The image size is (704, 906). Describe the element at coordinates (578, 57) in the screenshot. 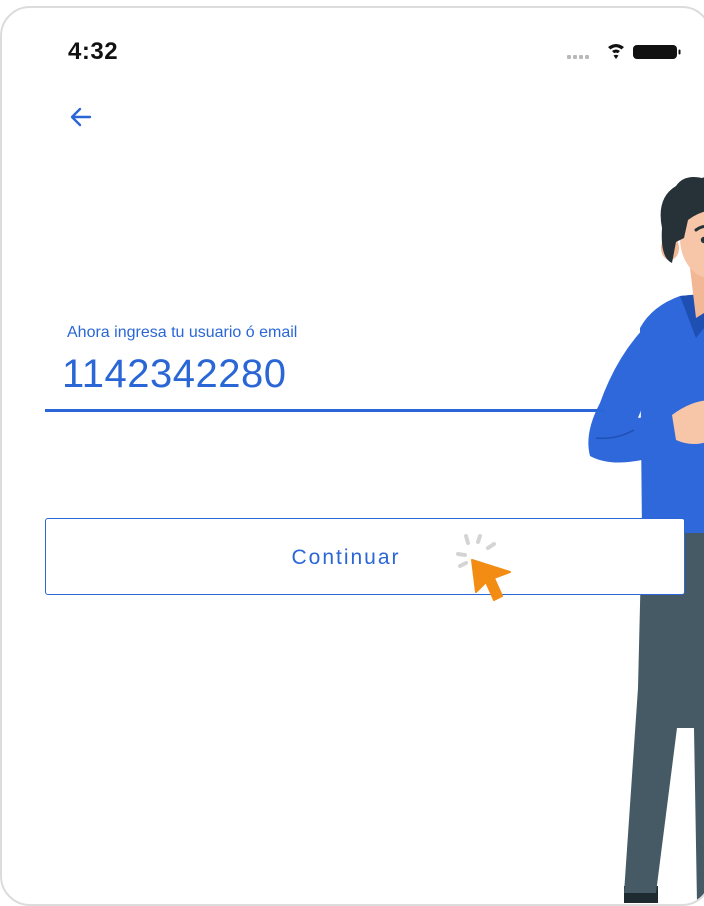

I see `cellular-dots-icon` at that location.